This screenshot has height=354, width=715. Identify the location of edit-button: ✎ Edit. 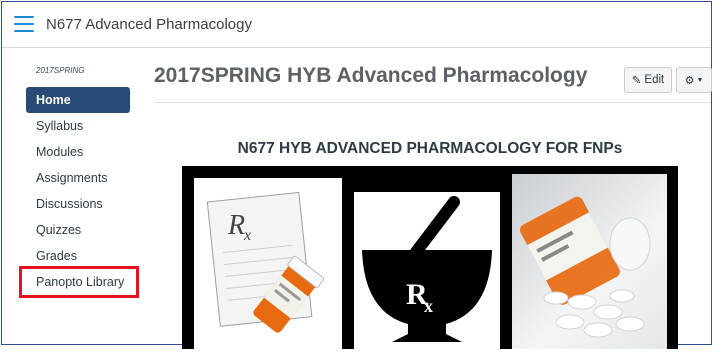
(648, 80).